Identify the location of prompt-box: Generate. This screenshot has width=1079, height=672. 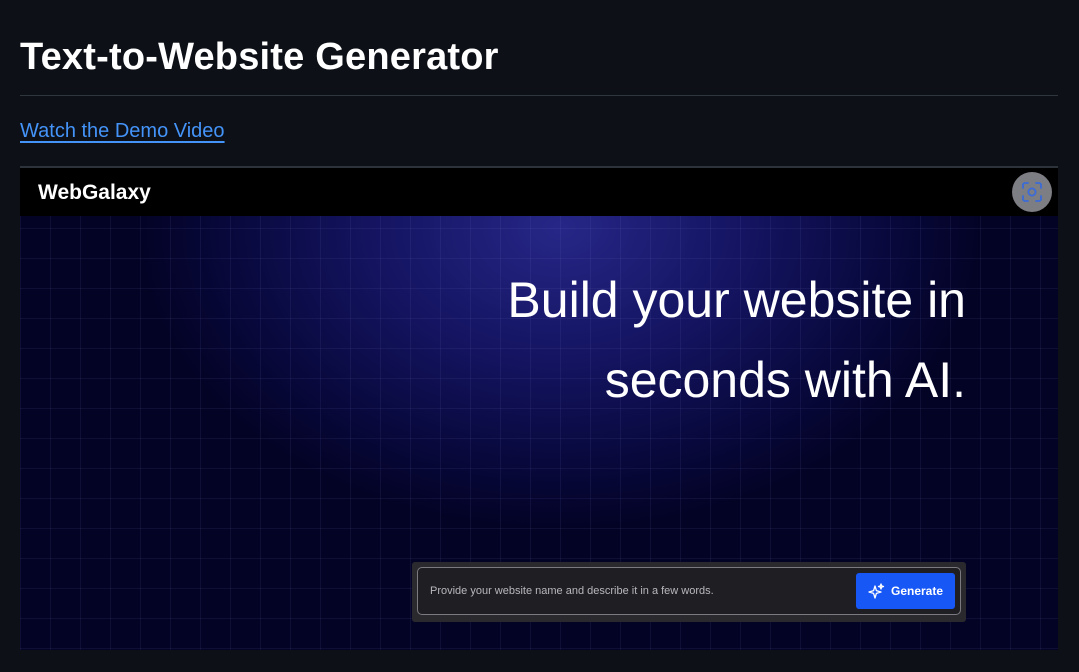
(689, 591).